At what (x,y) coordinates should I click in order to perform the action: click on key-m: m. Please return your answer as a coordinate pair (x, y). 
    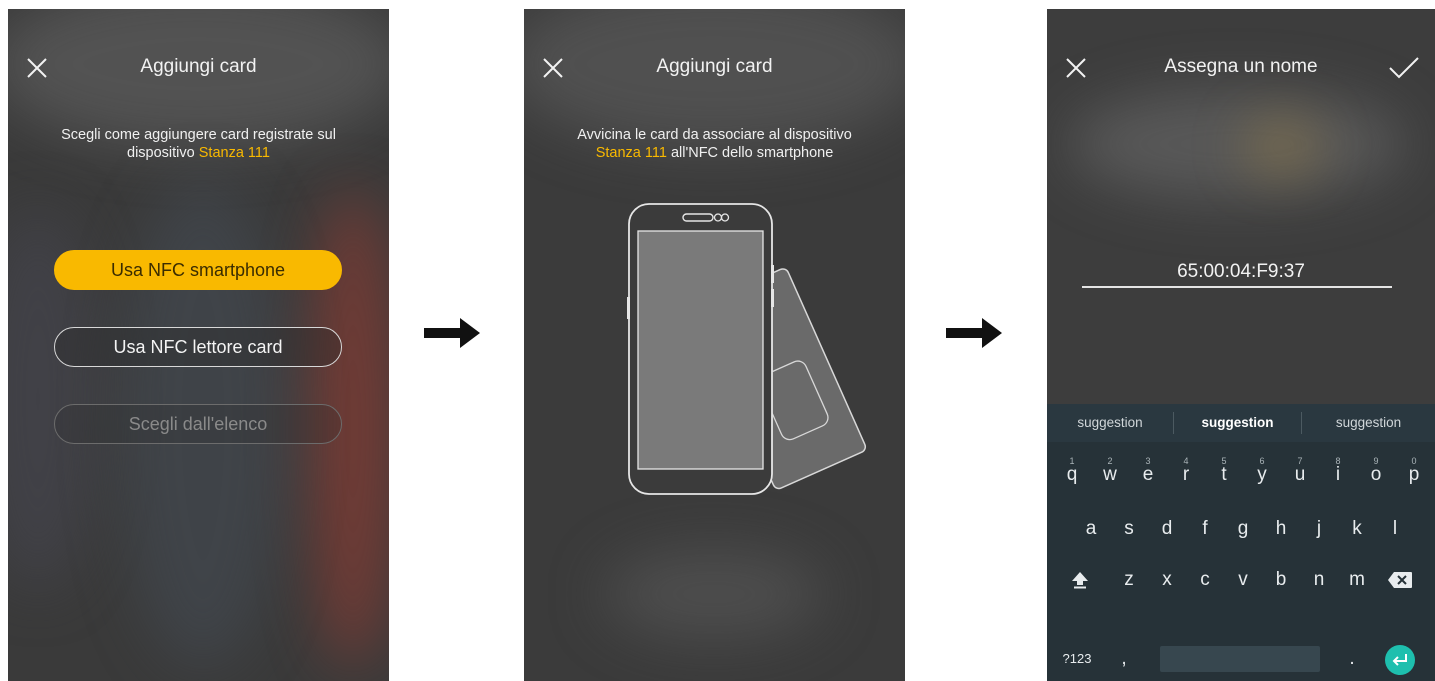
    Looking at the image, I should click on (1357, 580).